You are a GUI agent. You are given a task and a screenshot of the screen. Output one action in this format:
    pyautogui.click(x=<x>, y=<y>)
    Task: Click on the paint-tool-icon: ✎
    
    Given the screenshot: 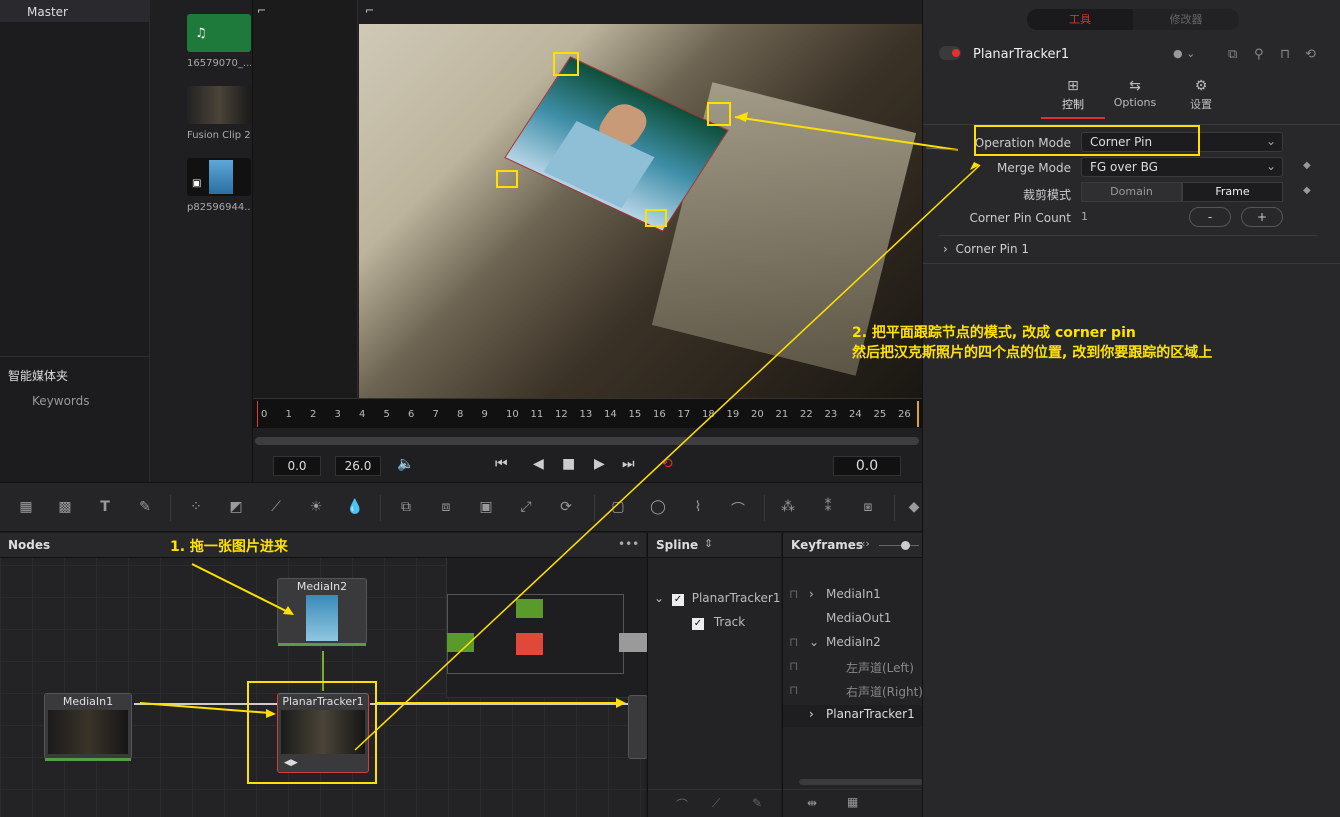 What is the action you would take?
    pyautogui.click(x=145, y=508)
    